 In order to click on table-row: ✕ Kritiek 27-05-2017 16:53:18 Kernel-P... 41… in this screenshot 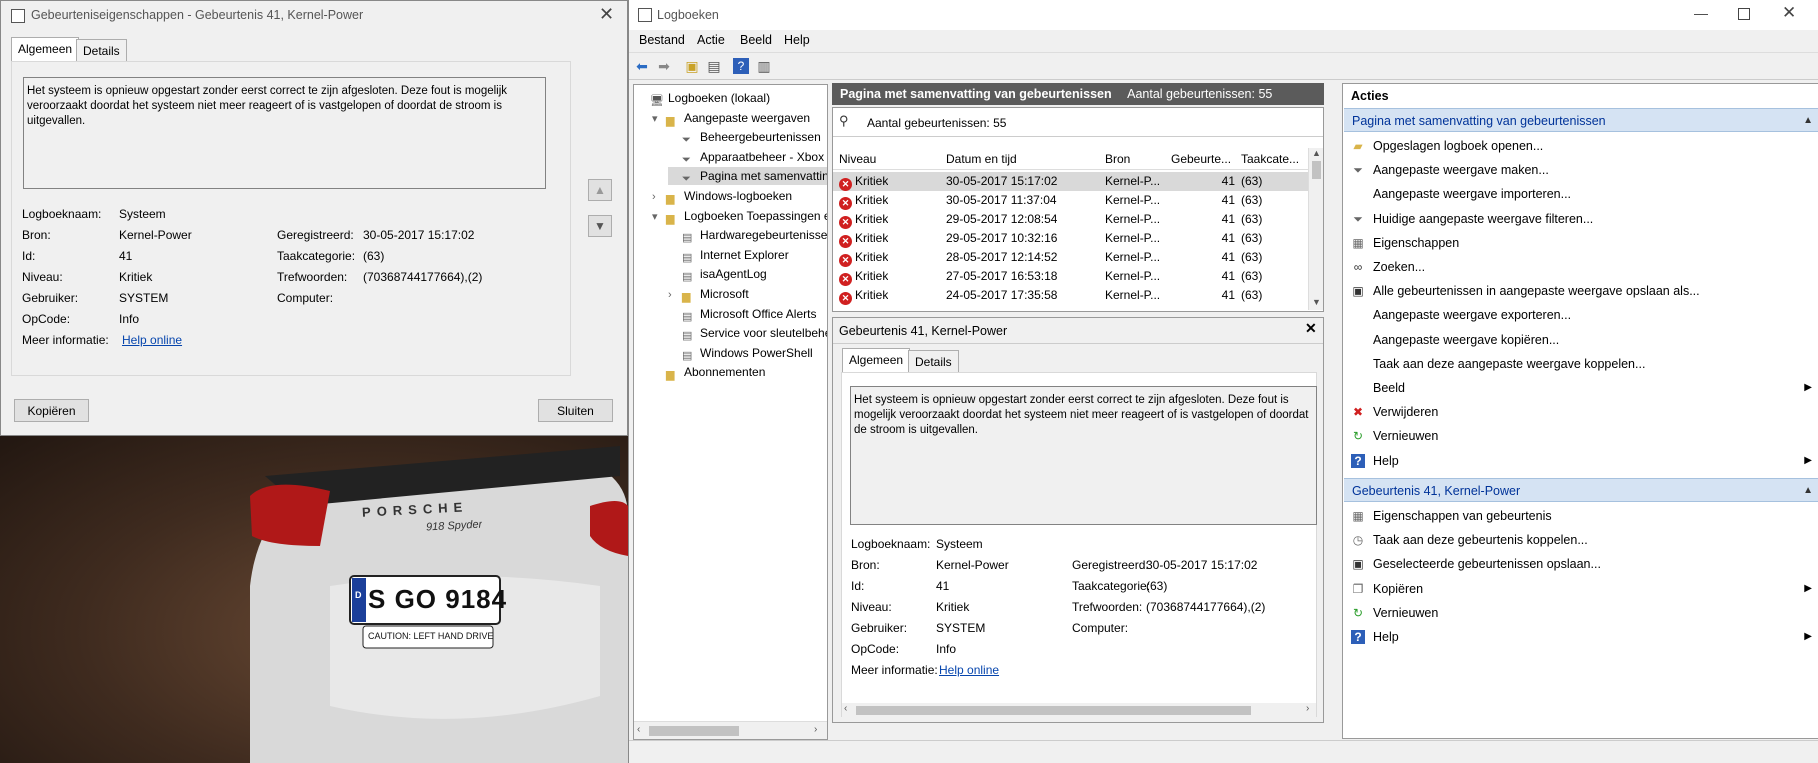, I will do `click(1070, 276)`.